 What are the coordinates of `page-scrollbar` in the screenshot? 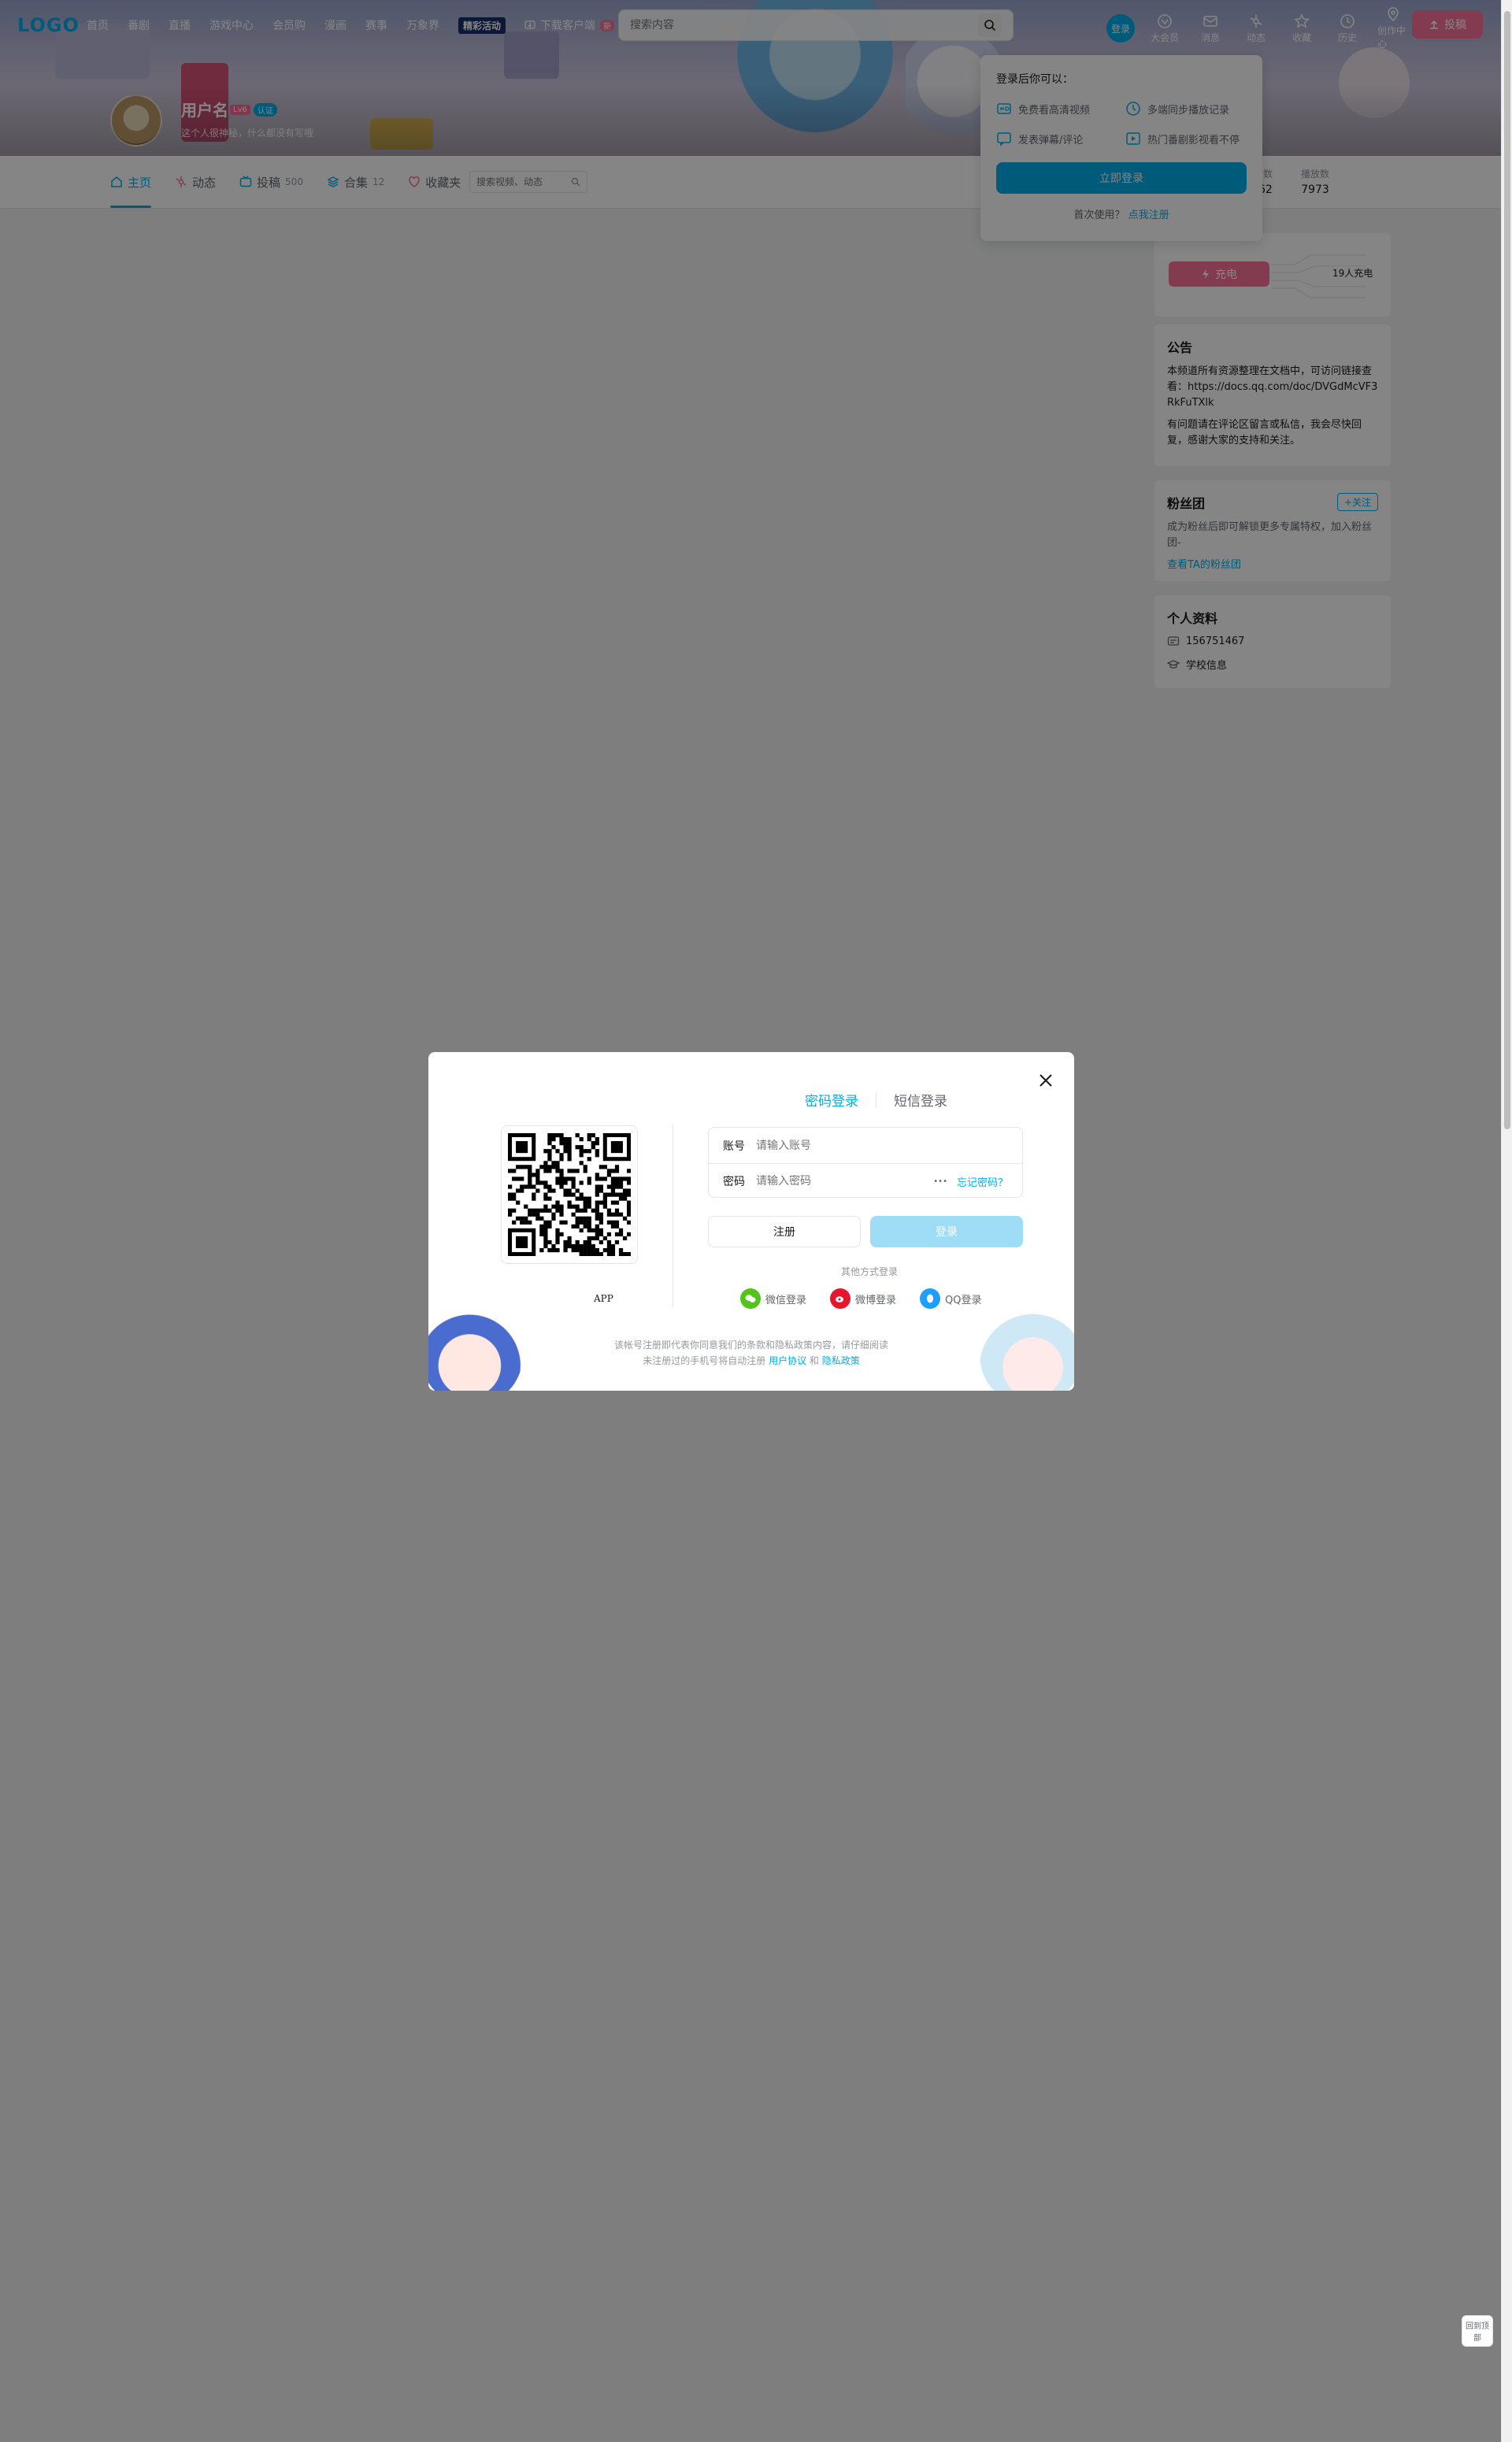 It's located at (1506, 1221).